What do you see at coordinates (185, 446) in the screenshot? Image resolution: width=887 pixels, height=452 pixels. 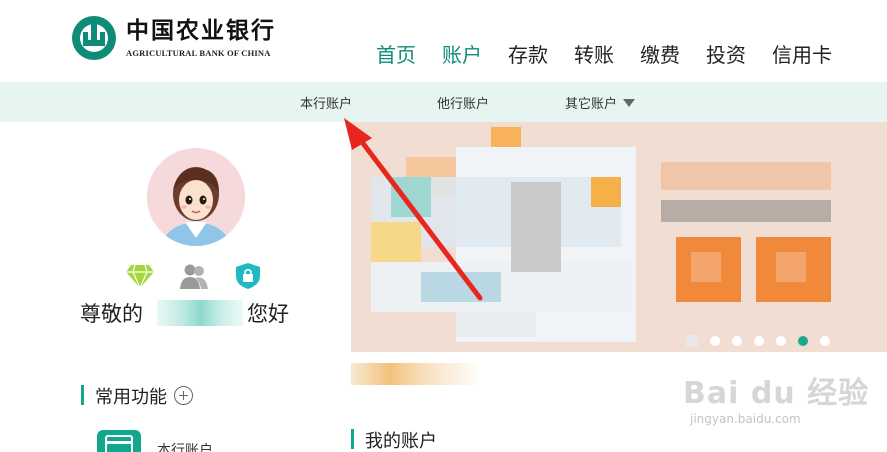 I see `function-own-bank-account: 本行账户` at bounding box center [185, 446].